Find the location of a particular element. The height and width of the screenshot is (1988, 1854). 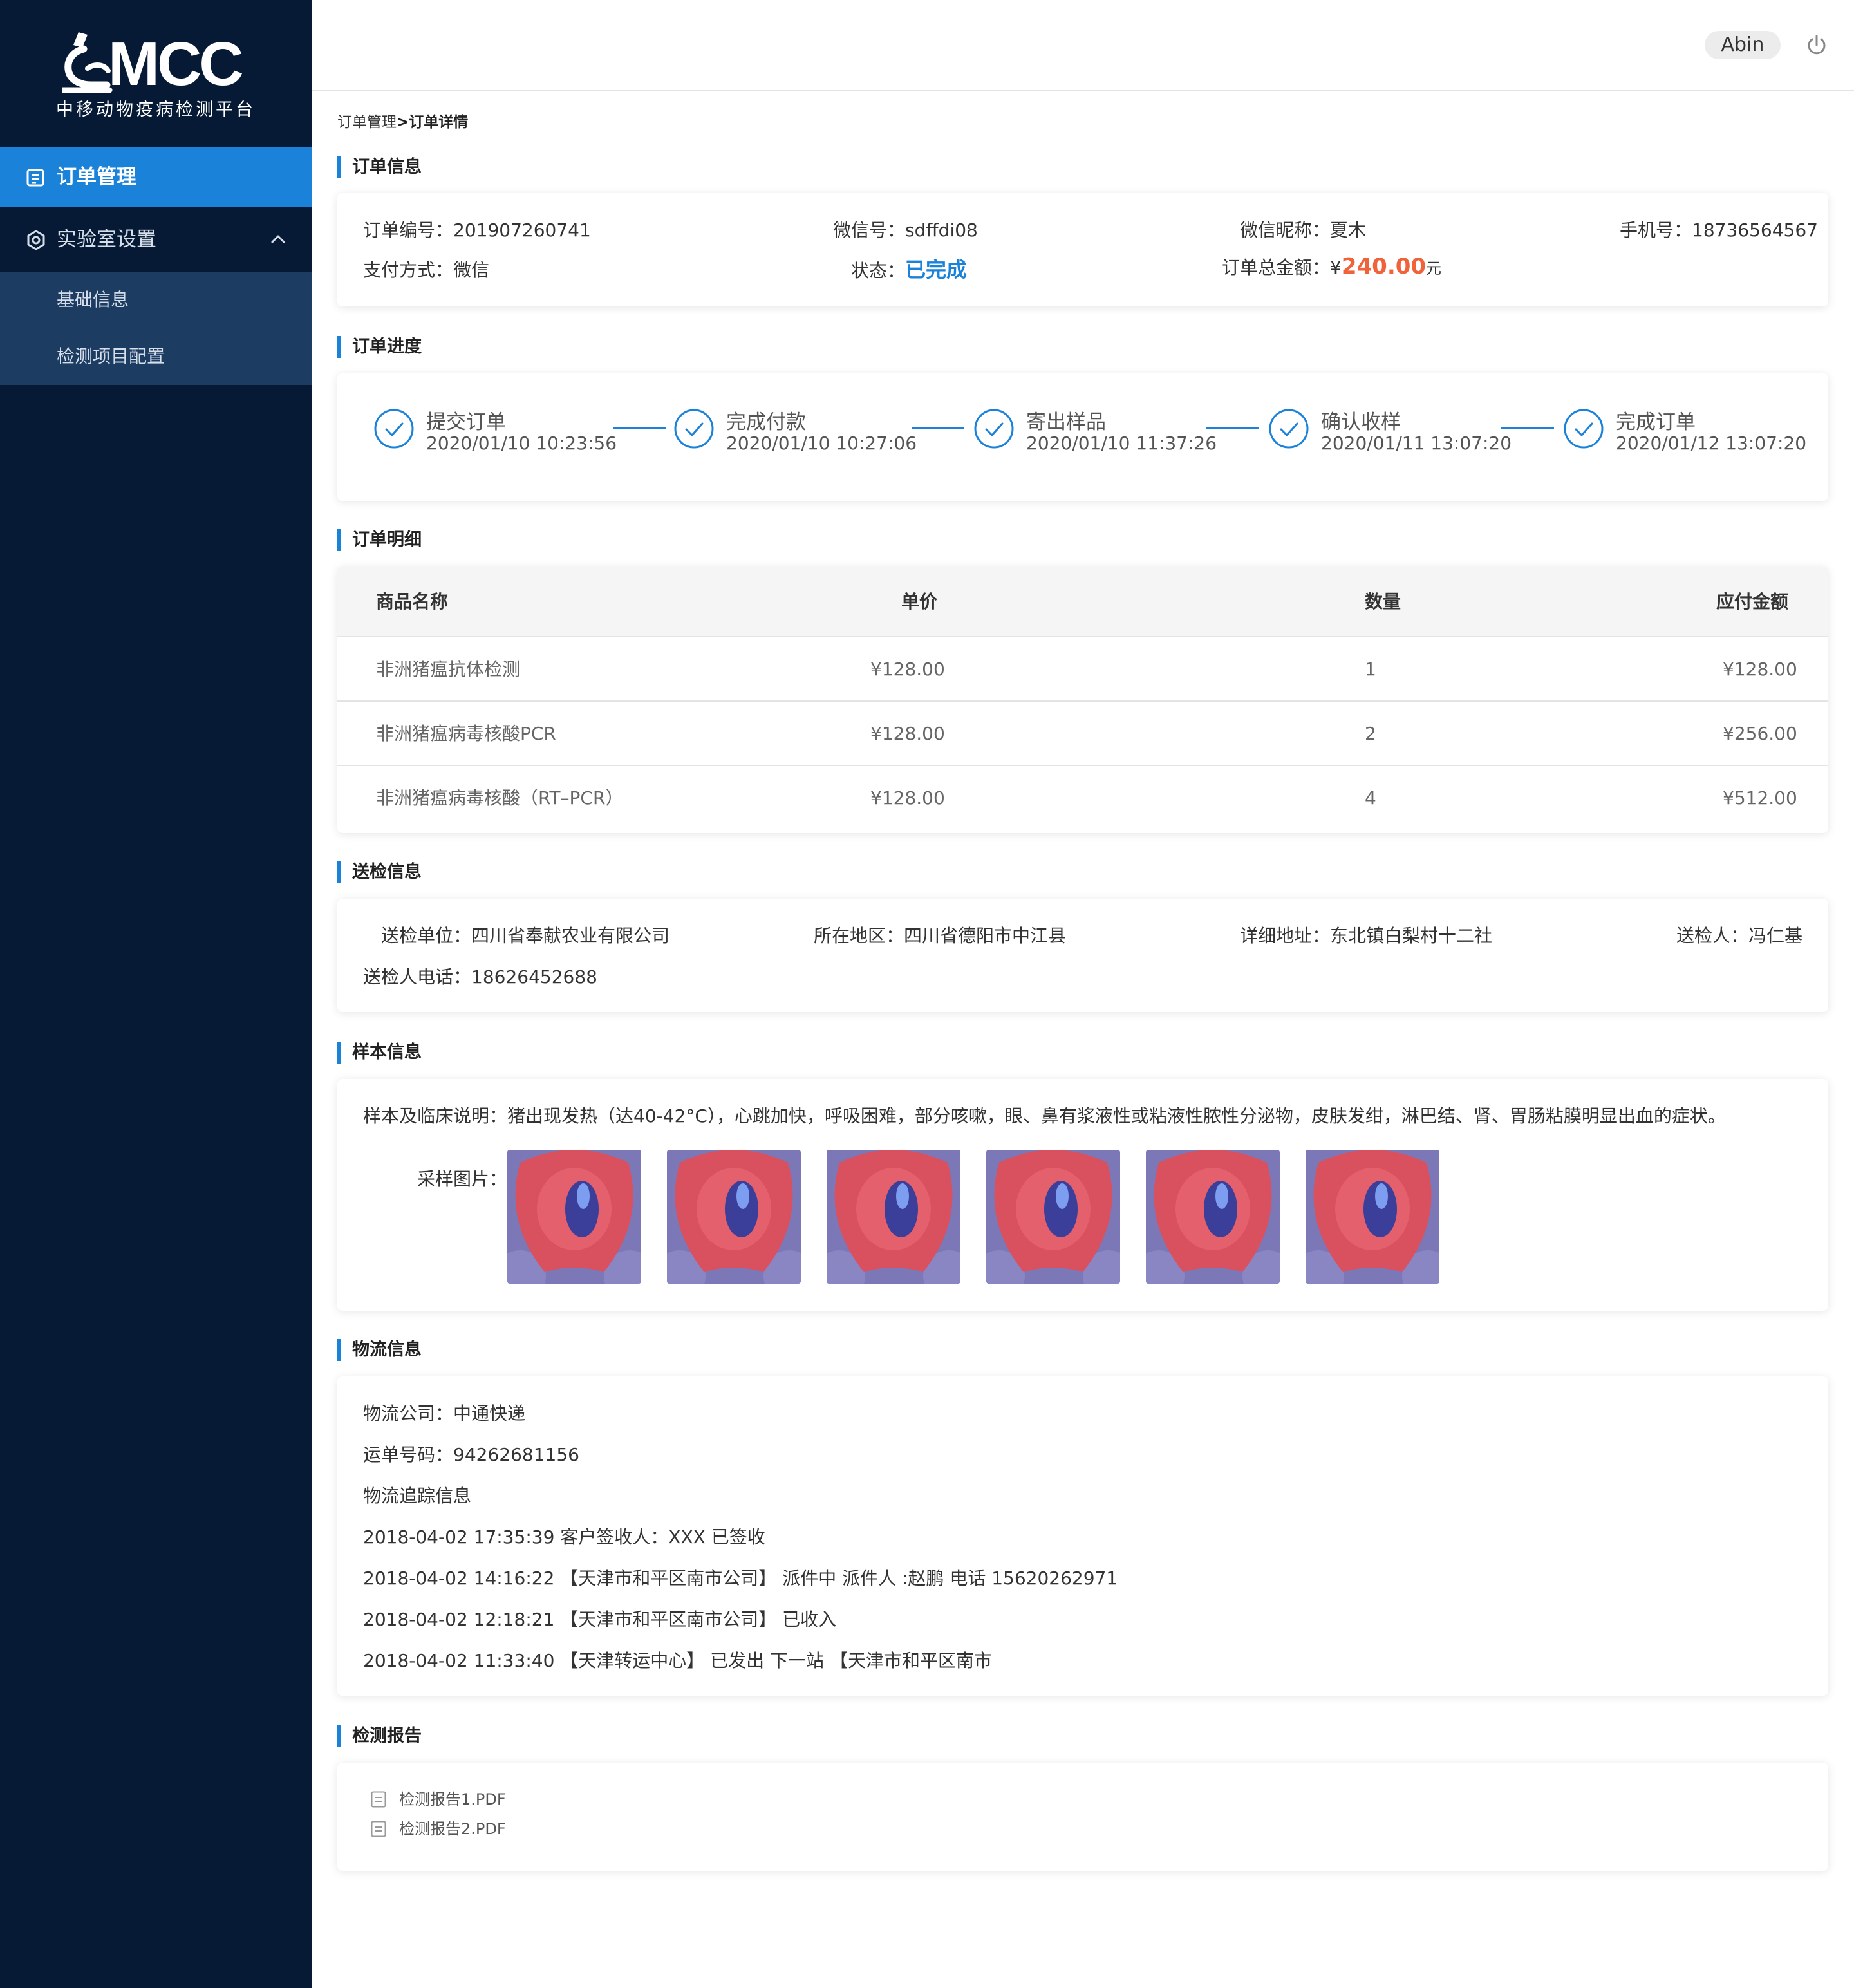

cell-name: 非洲猪瘟抗体检测 is located at coordinates (448, 669).